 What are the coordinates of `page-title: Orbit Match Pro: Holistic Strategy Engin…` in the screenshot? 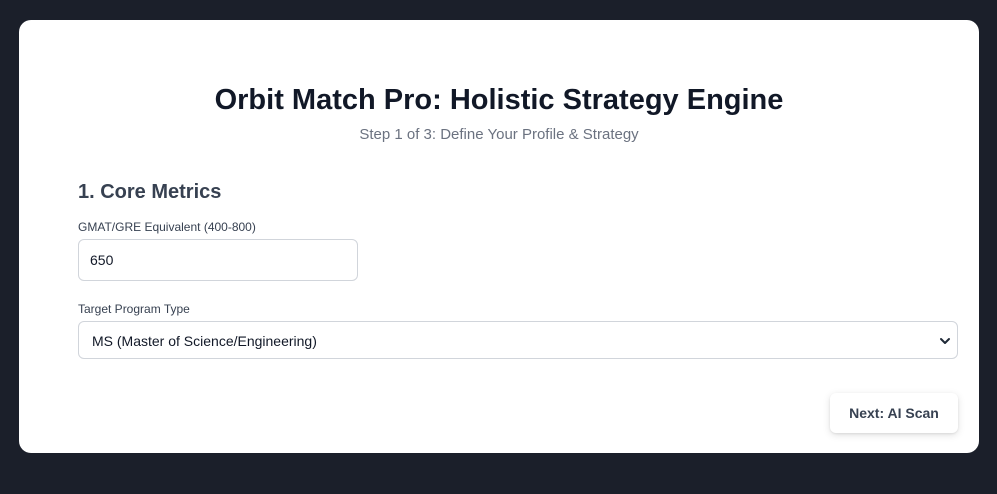 It's located at (499, 100).